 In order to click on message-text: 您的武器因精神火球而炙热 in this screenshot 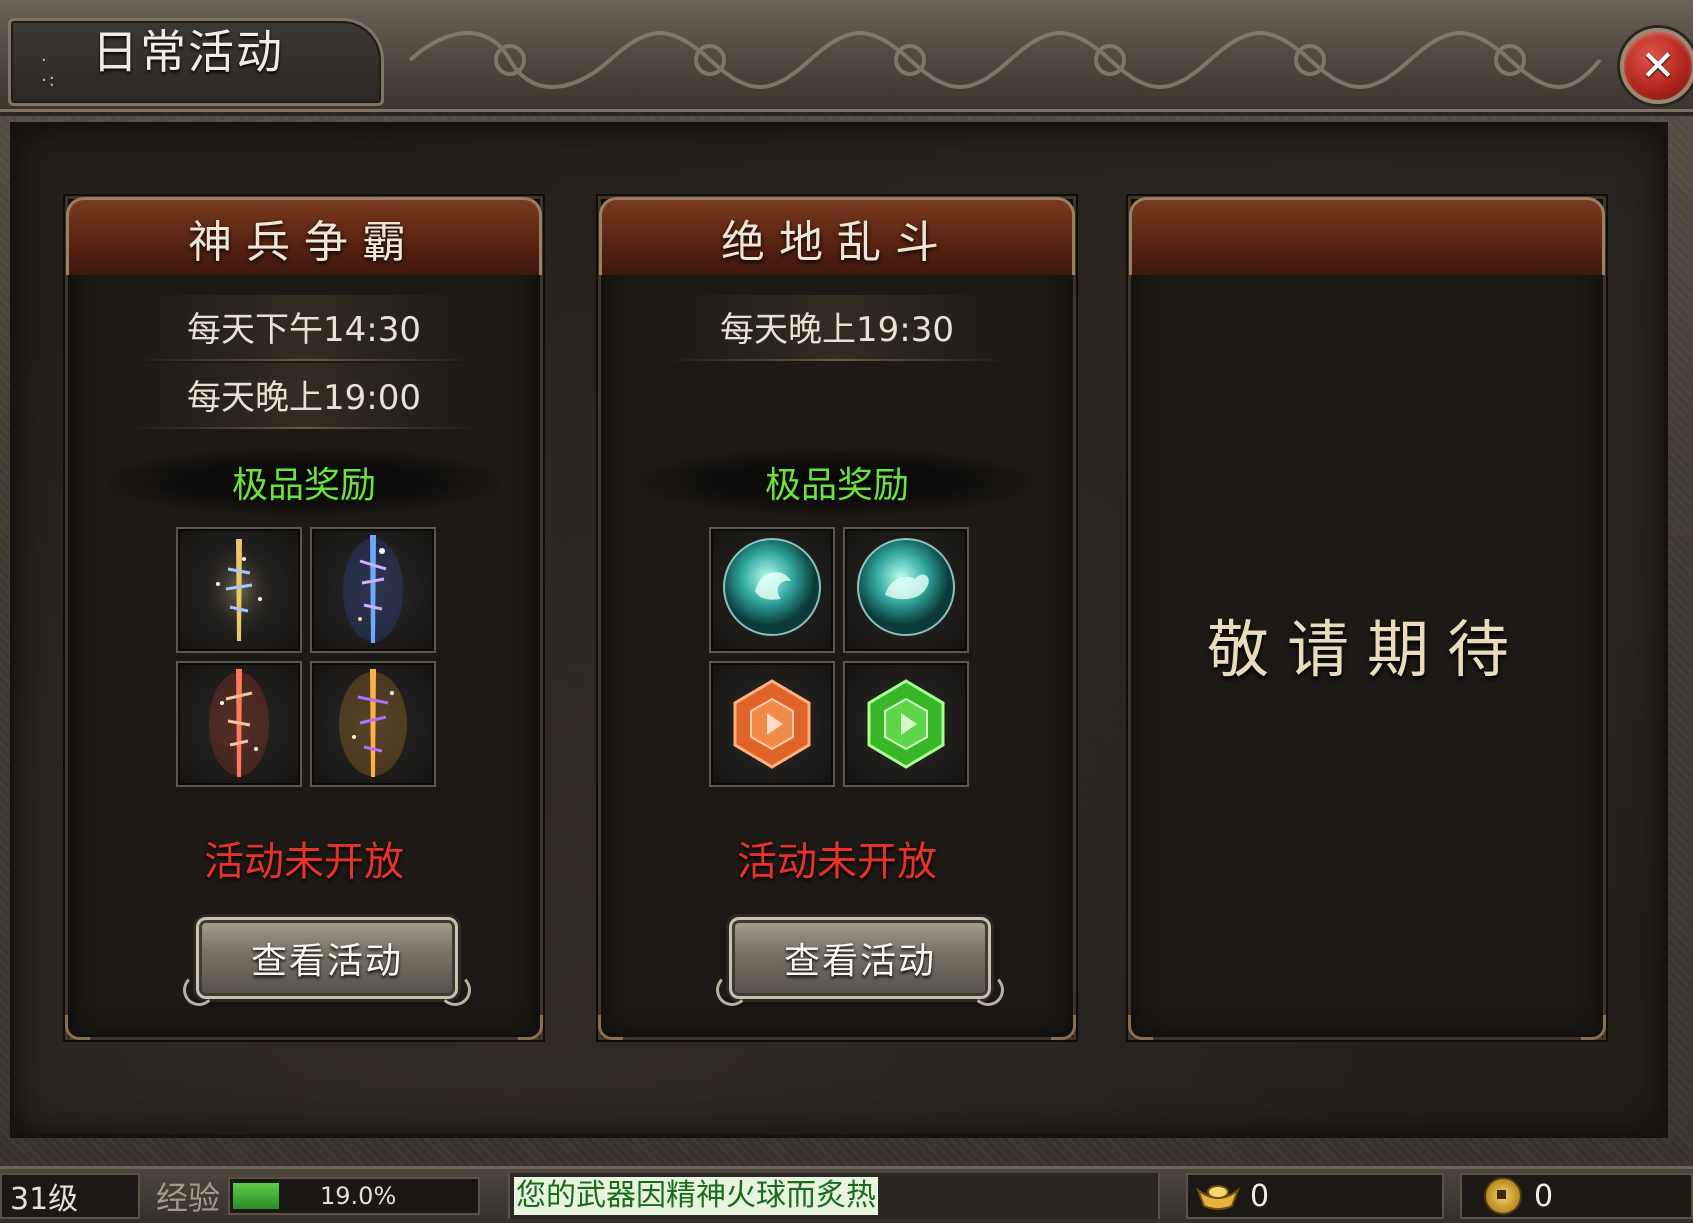, I will do `click(696, 1196)`.